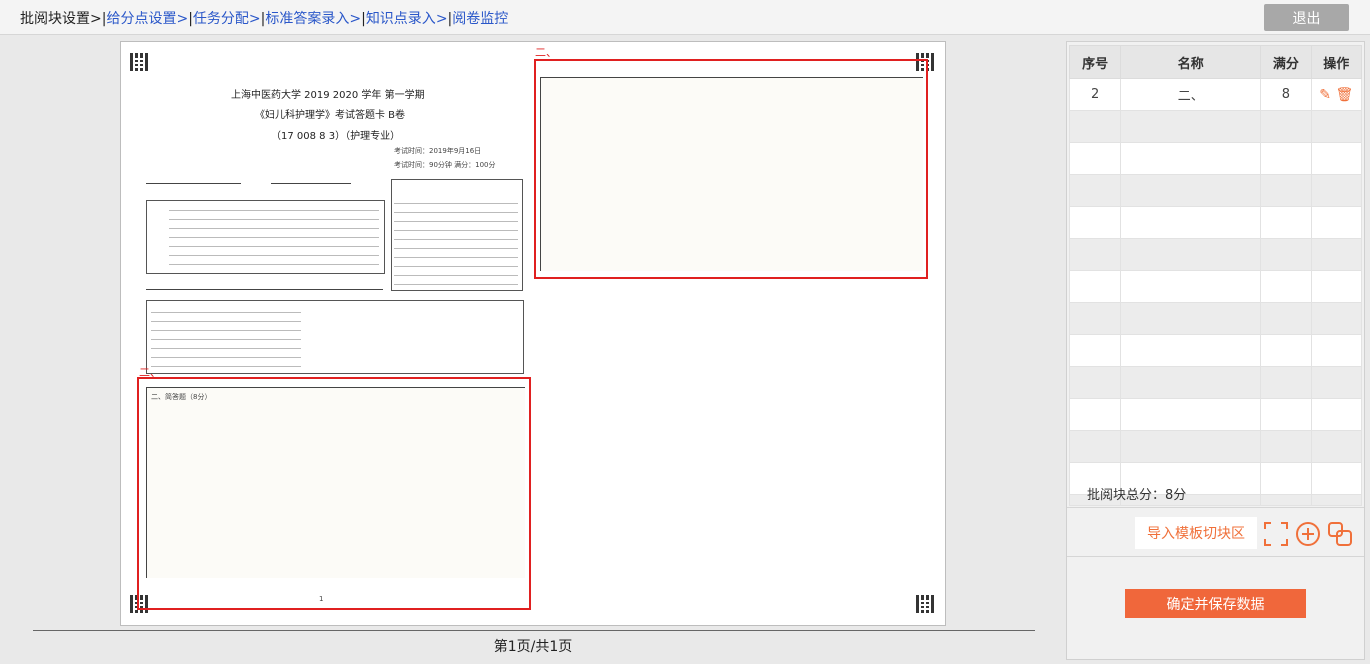  I want to click on choice-bubbles, so click(226, 339).